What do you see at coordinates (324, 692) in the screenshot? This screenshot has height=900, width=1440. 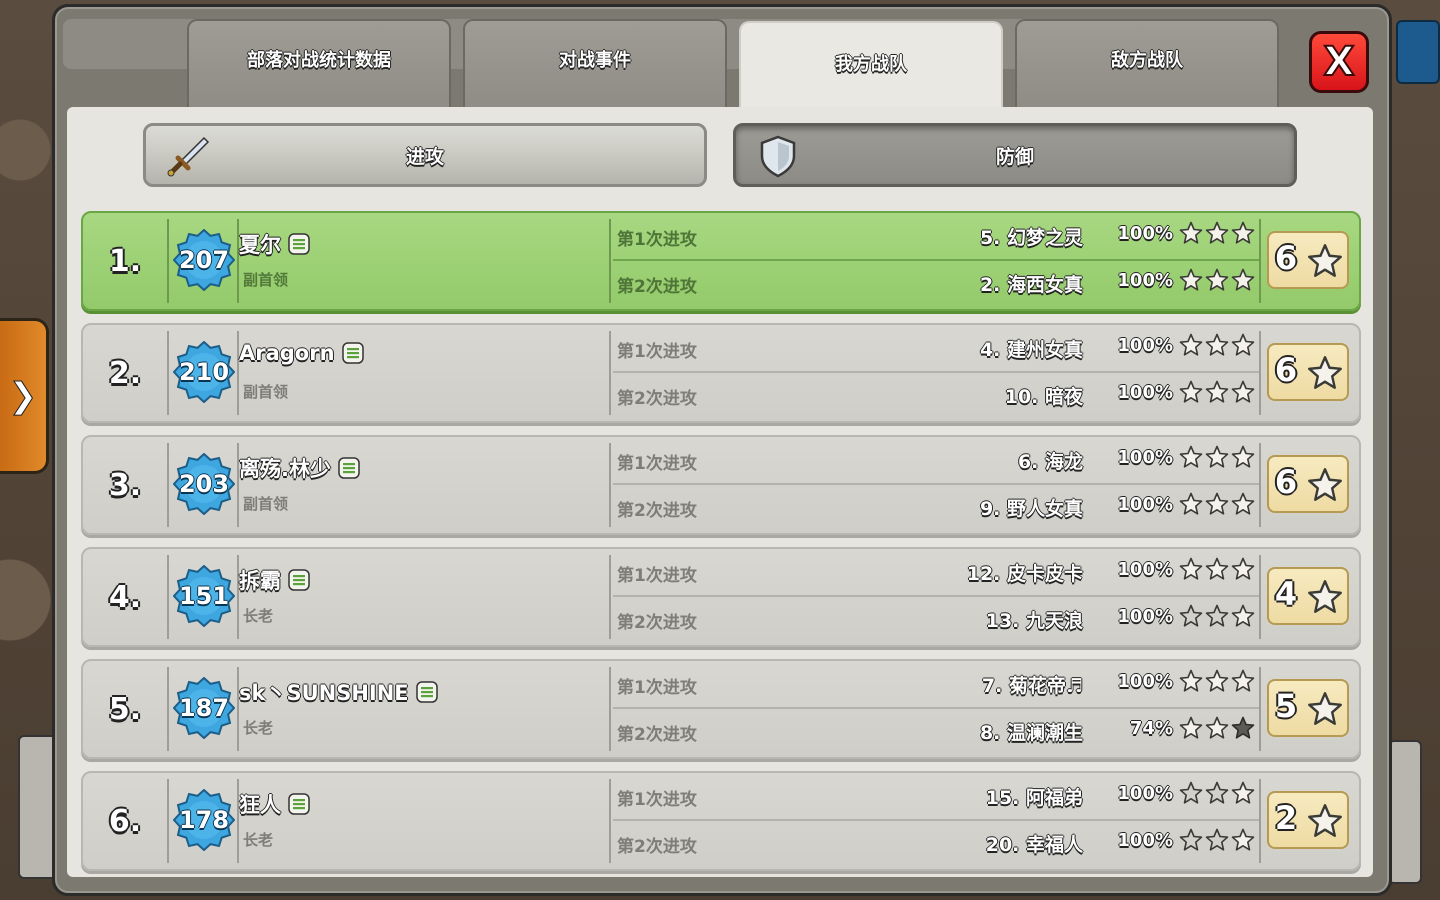 I see `member-name: sk丶SUNSHINE` at bounding box center [324, 692].